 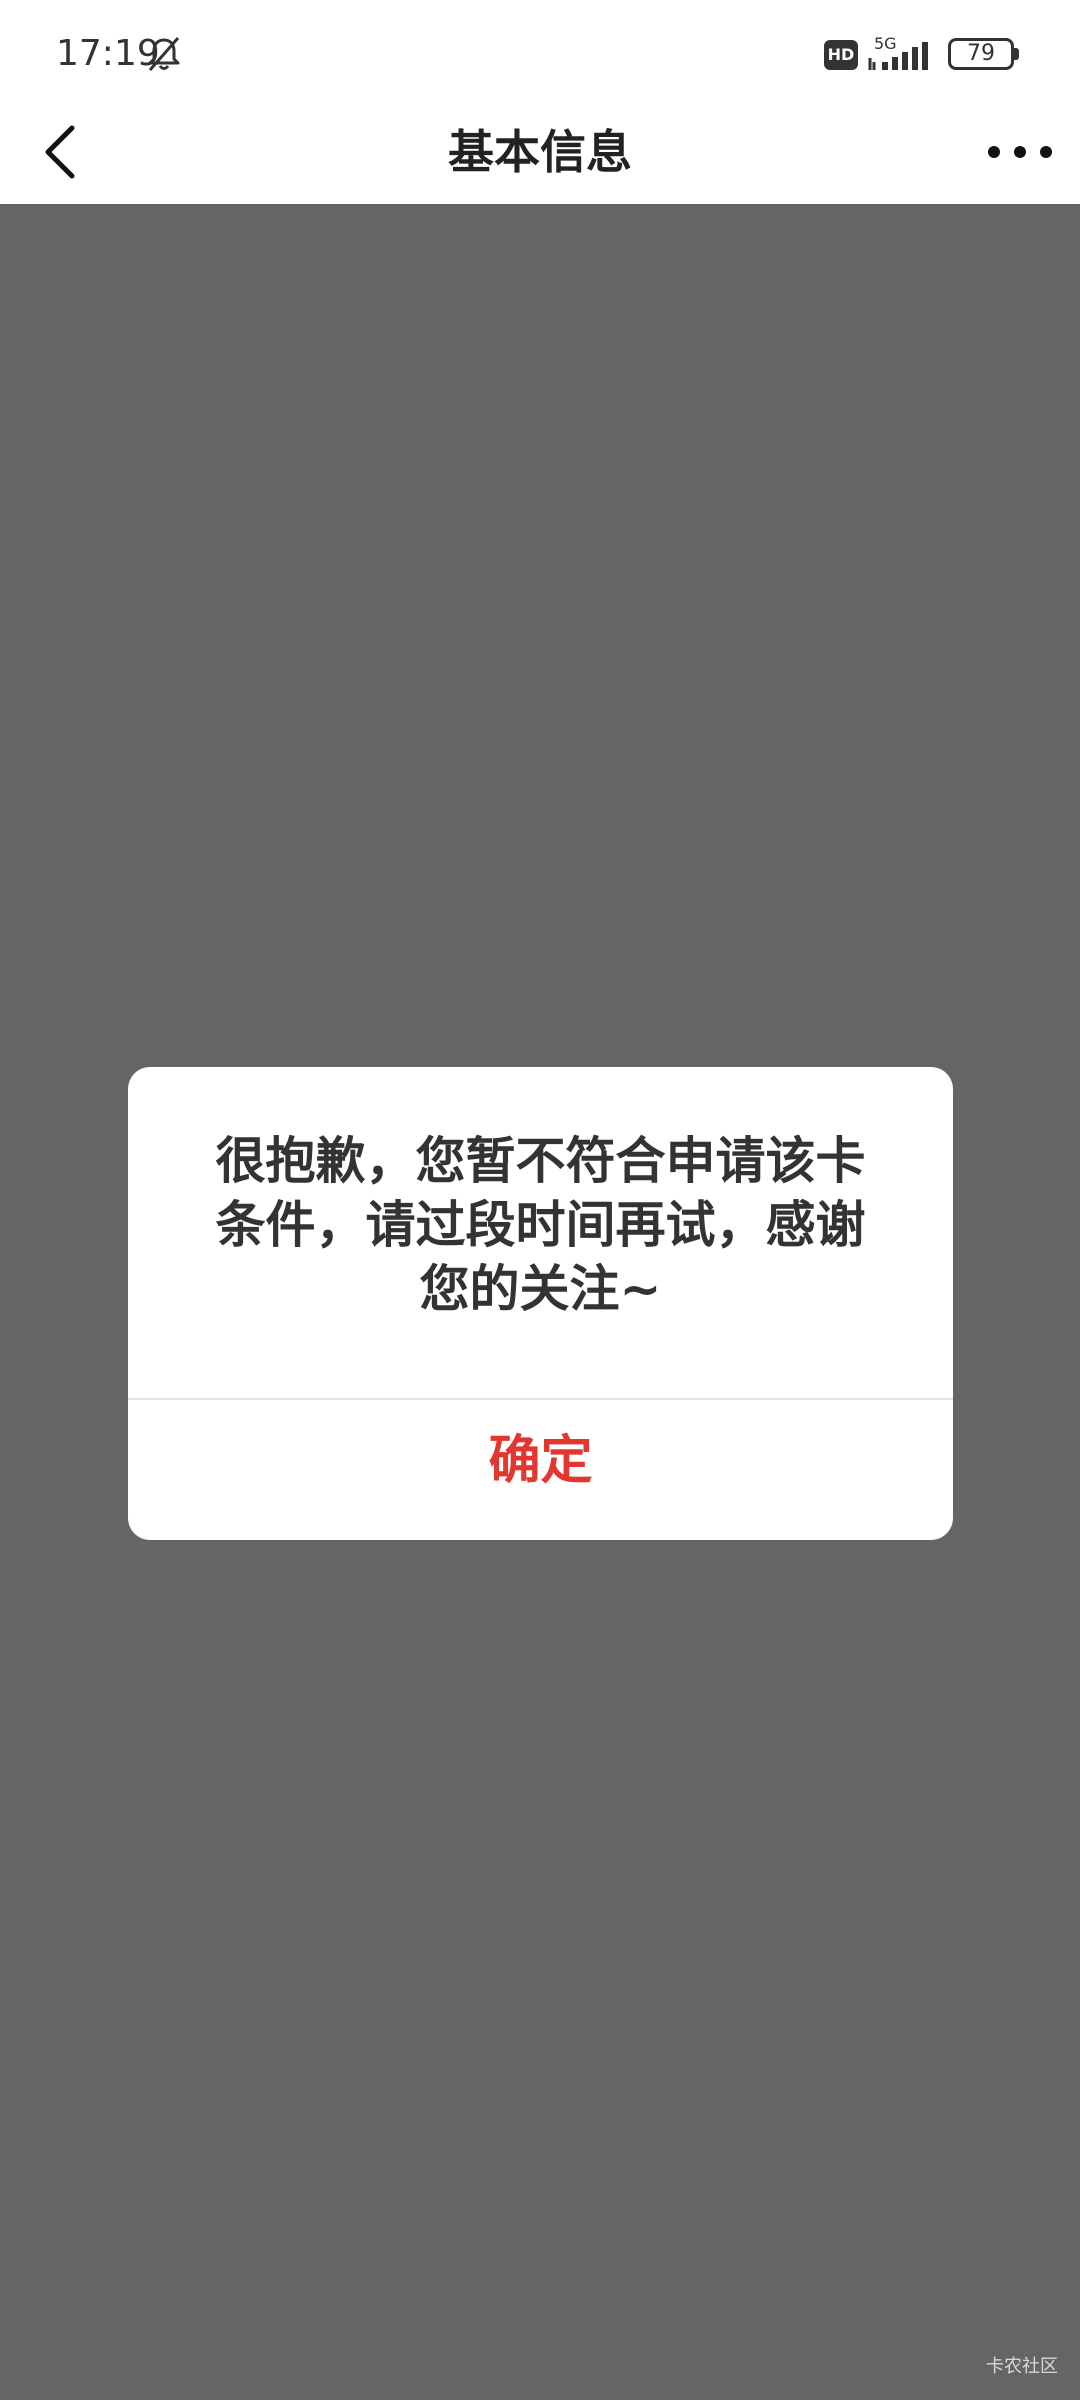 I want to click on signal-icon, so click(x=898, y=56).